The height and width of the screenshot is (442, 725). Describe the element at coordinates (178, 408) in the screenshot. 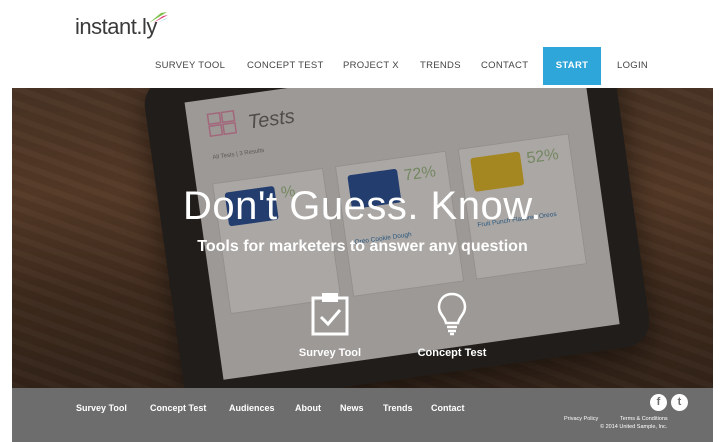

I see `footer-link-concept-test: Concept Test` at that location.